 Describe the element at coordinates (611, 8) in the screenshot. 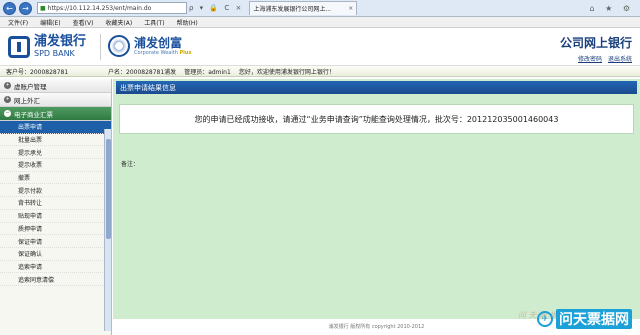

I see `home-favorites-settings-icons: ⌂ ★ ⚙` at that location.